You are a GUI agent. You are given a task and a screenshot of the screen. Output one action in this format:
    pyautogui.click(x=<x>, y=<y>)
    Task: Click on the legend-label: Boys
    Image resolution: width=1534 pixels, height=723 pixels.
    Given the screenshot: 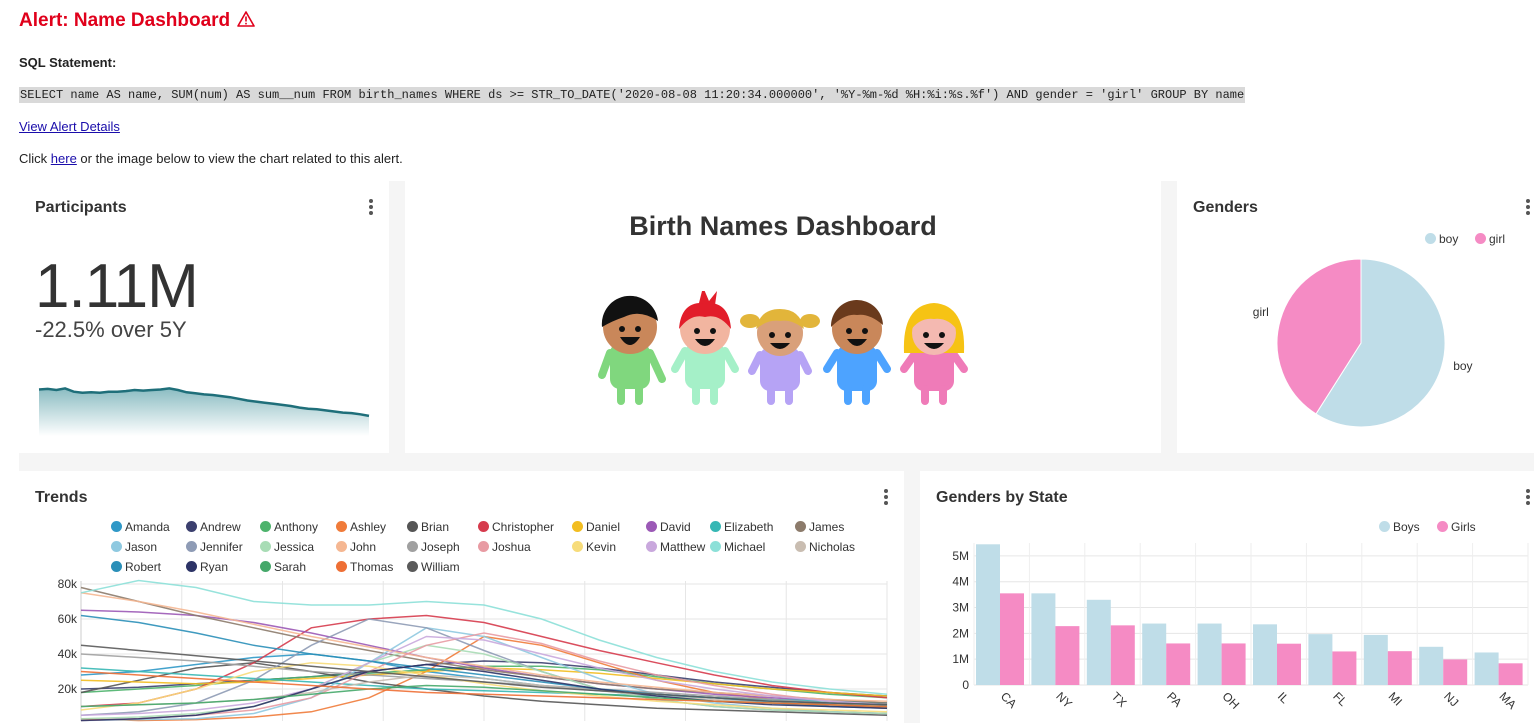 What is the action you would take?
    pyautogui.click(x=1406, y=527)
    